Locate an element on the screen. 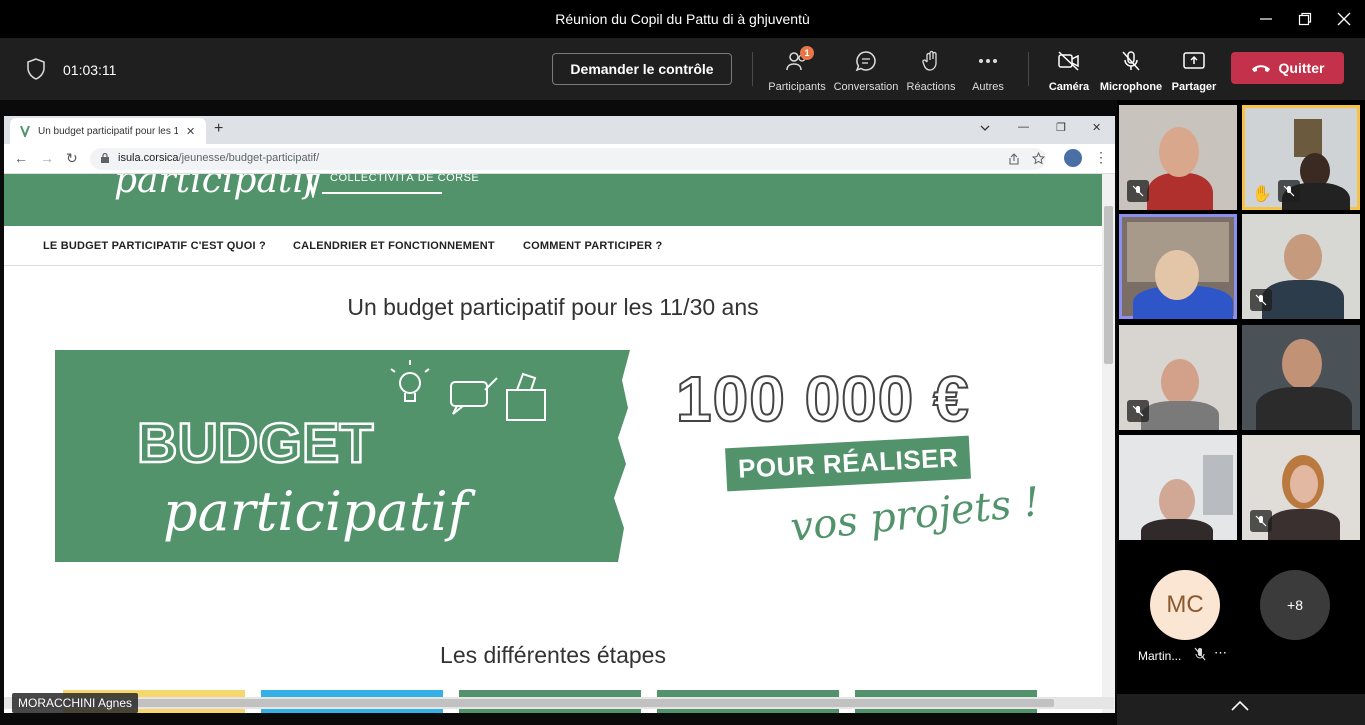  participants-badge: 1 is located at coordinates (807, 53).